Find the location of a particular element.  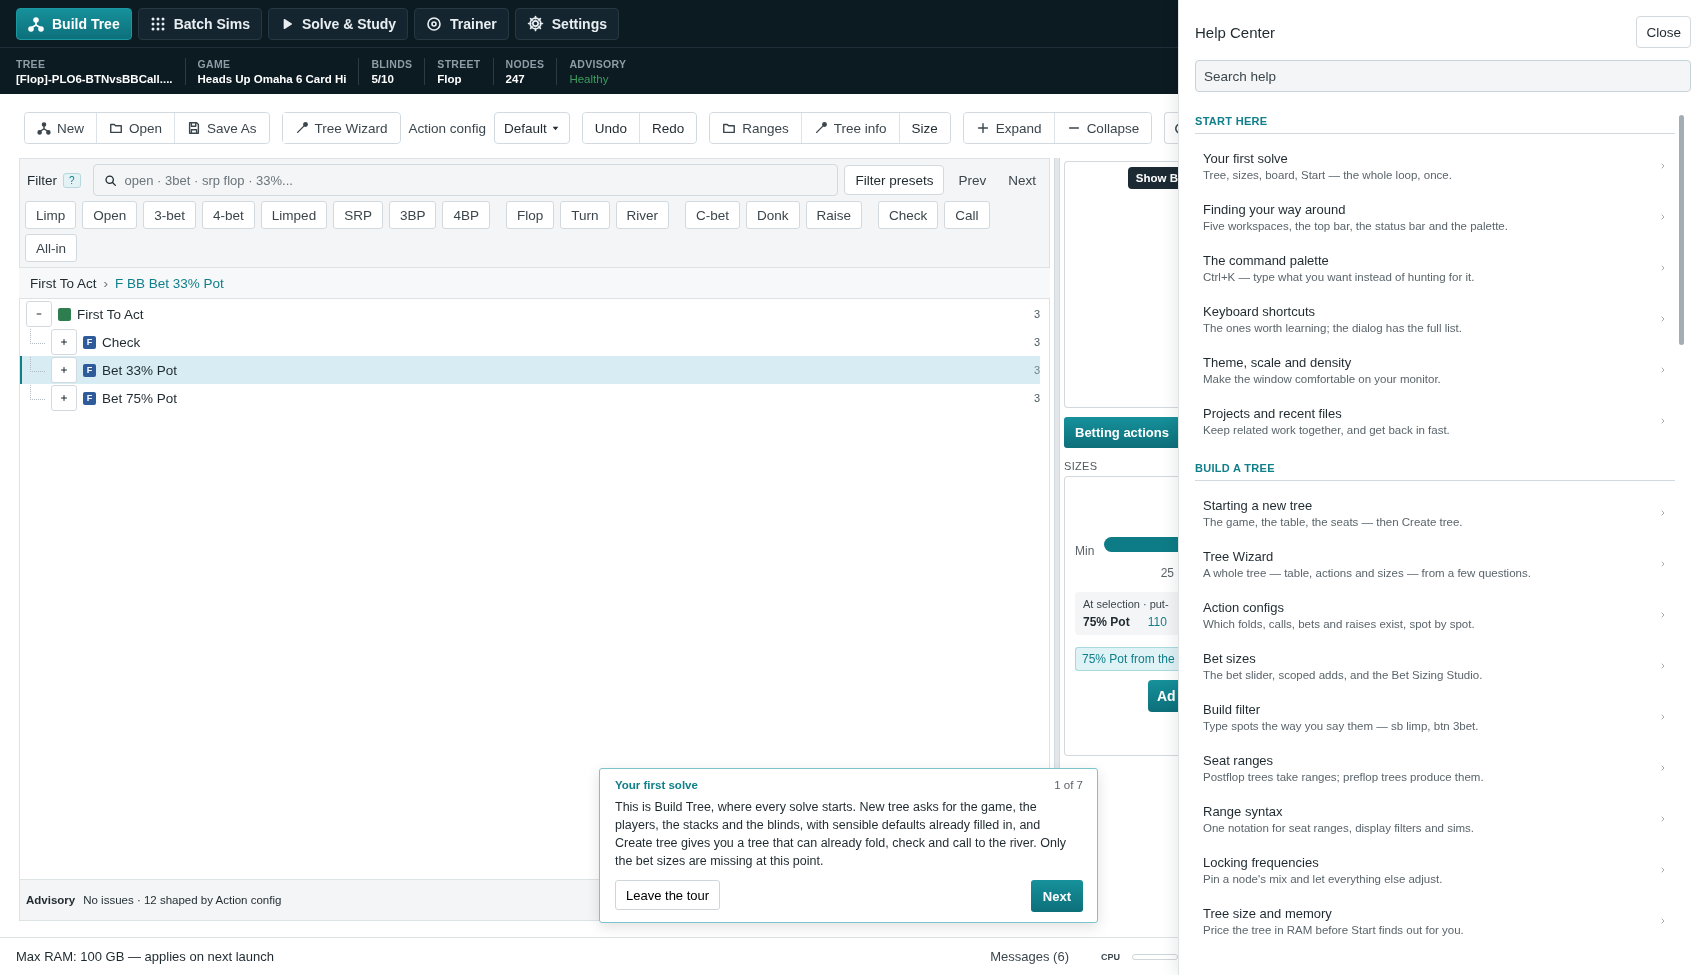

breadcrumb-item: F BB Bet 33% Pot is located at coordinates (169, 283).